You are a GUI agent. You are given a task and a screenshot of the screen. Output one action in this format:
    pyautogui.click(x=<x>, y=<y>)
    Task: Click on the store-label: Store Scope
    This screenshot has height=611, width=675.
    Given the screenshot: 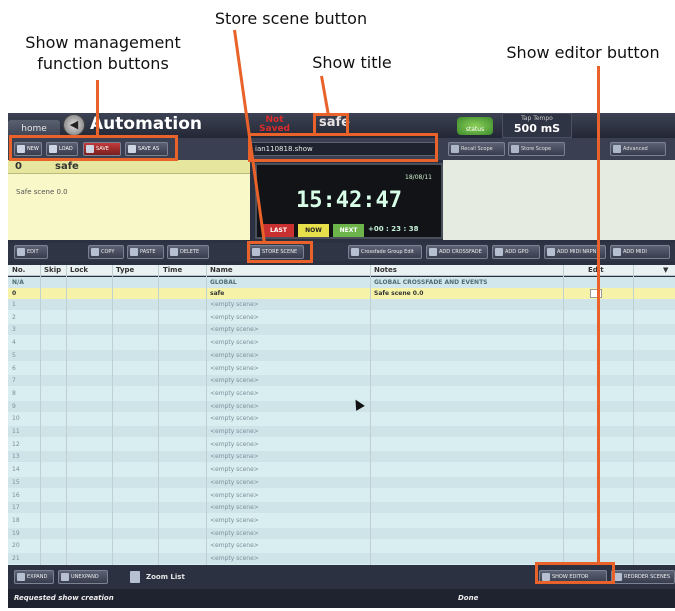 What is the action you would take?
    pyautogui.click(x=536, y=149)
    